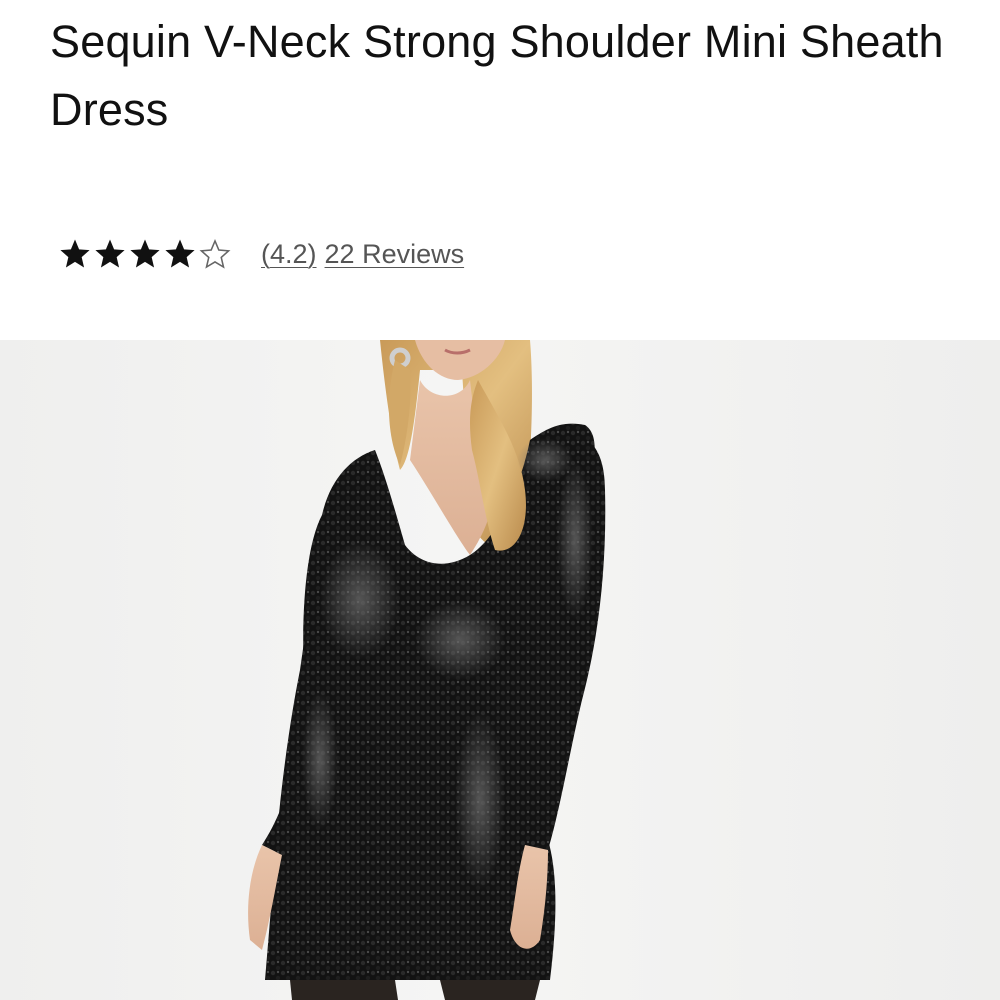 Image resolution: width=1000 pixels, height=1000 pixels. I want to click on rating-value: (4.2), so click(289, 253).